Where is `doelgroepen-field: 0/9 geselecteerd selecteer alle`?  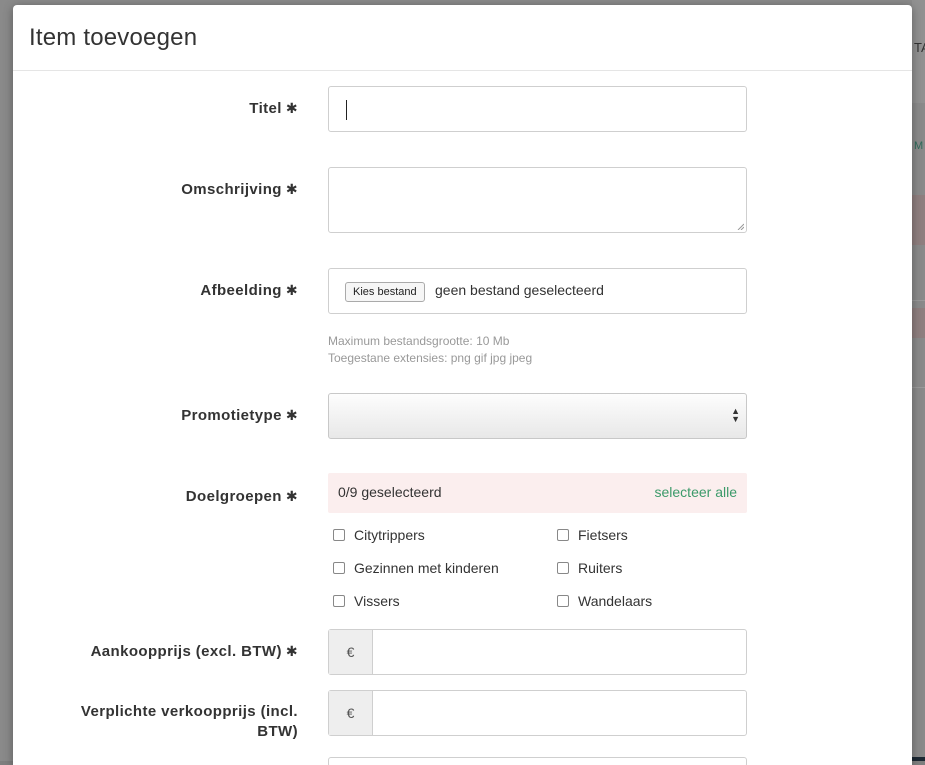
doelgroepen-field: 0/9 geselecteerd selecteer alle is located at coordinates (537, 493).